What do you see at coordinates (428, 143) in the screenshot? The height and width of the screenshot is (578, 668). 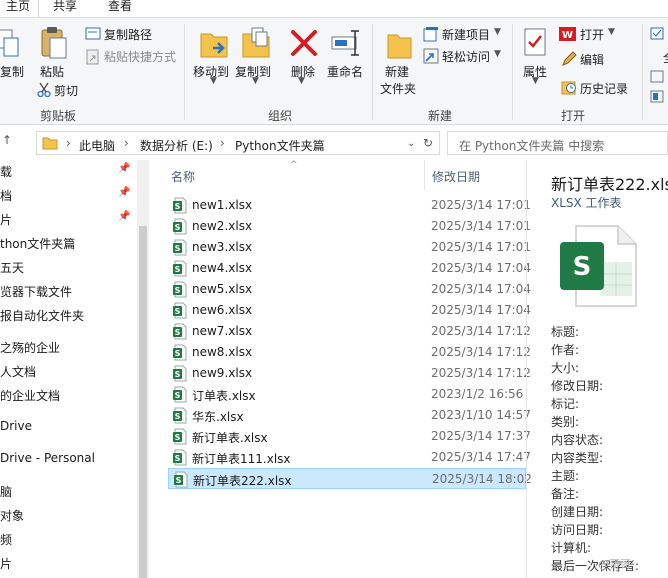 I see `refresh-icon: ↻` at bounding box center [428, 143].